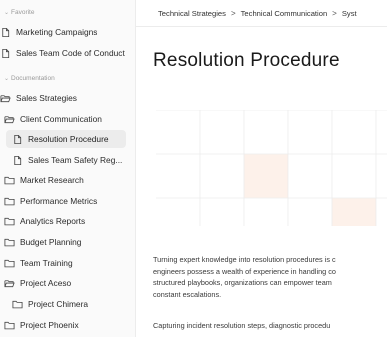  What do you see at coordinates (66, 283) in the screenshot?
I see `sidebar-item-project-aceso: Project Aceso` at bounding box center [66, 283].